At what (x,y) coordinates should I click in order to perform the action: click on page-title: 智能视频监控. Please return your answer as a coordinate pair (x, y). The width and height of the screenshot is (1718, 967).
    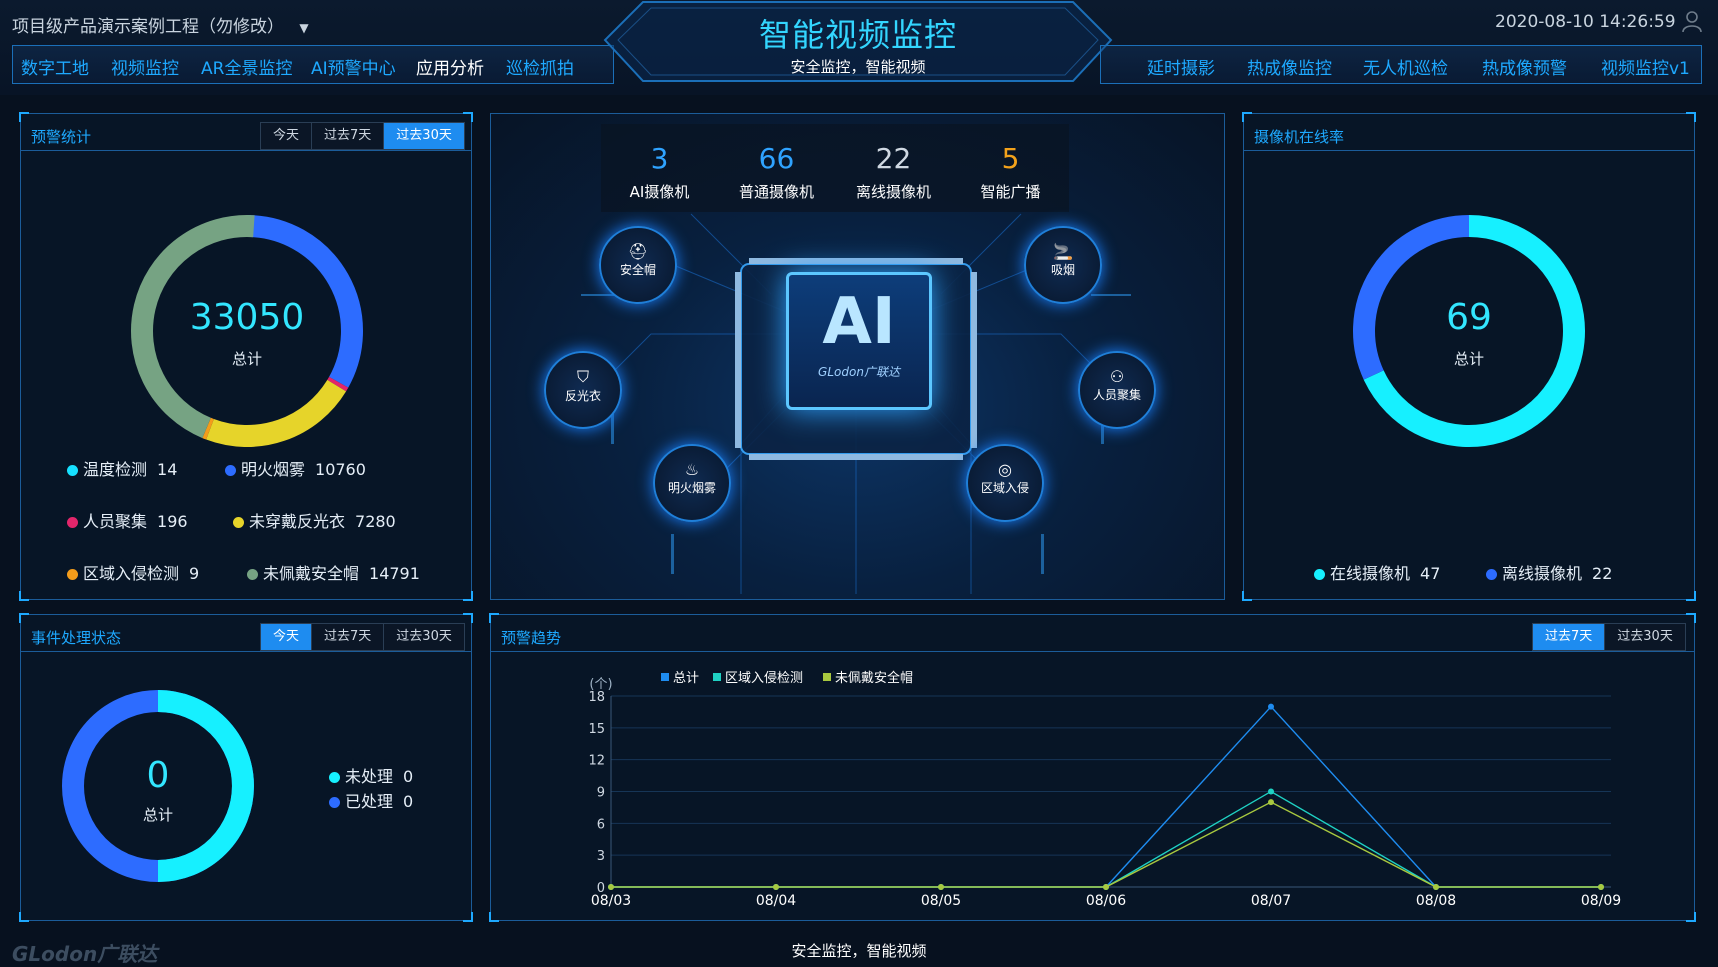
    Looking at the image, I should click on (858, 33).